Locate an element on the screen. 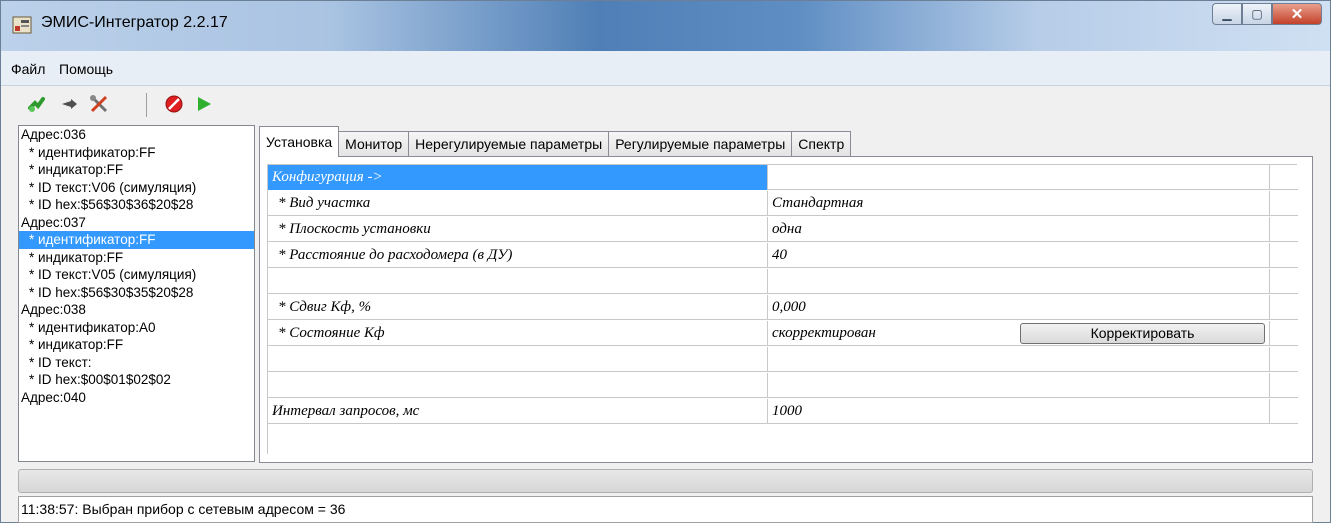  play-icon is located at coordinates (204, 104).